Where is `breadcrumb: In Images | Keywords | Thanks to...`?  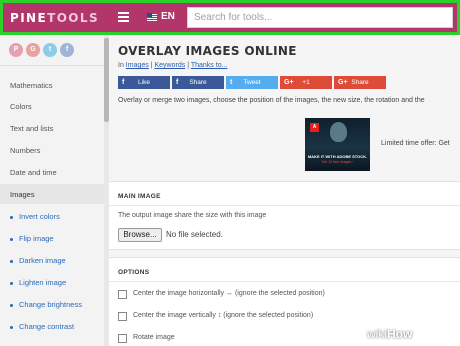
breadcrumb: In Images | Keywords | Thanks to... is located at coordinates (173, 65).